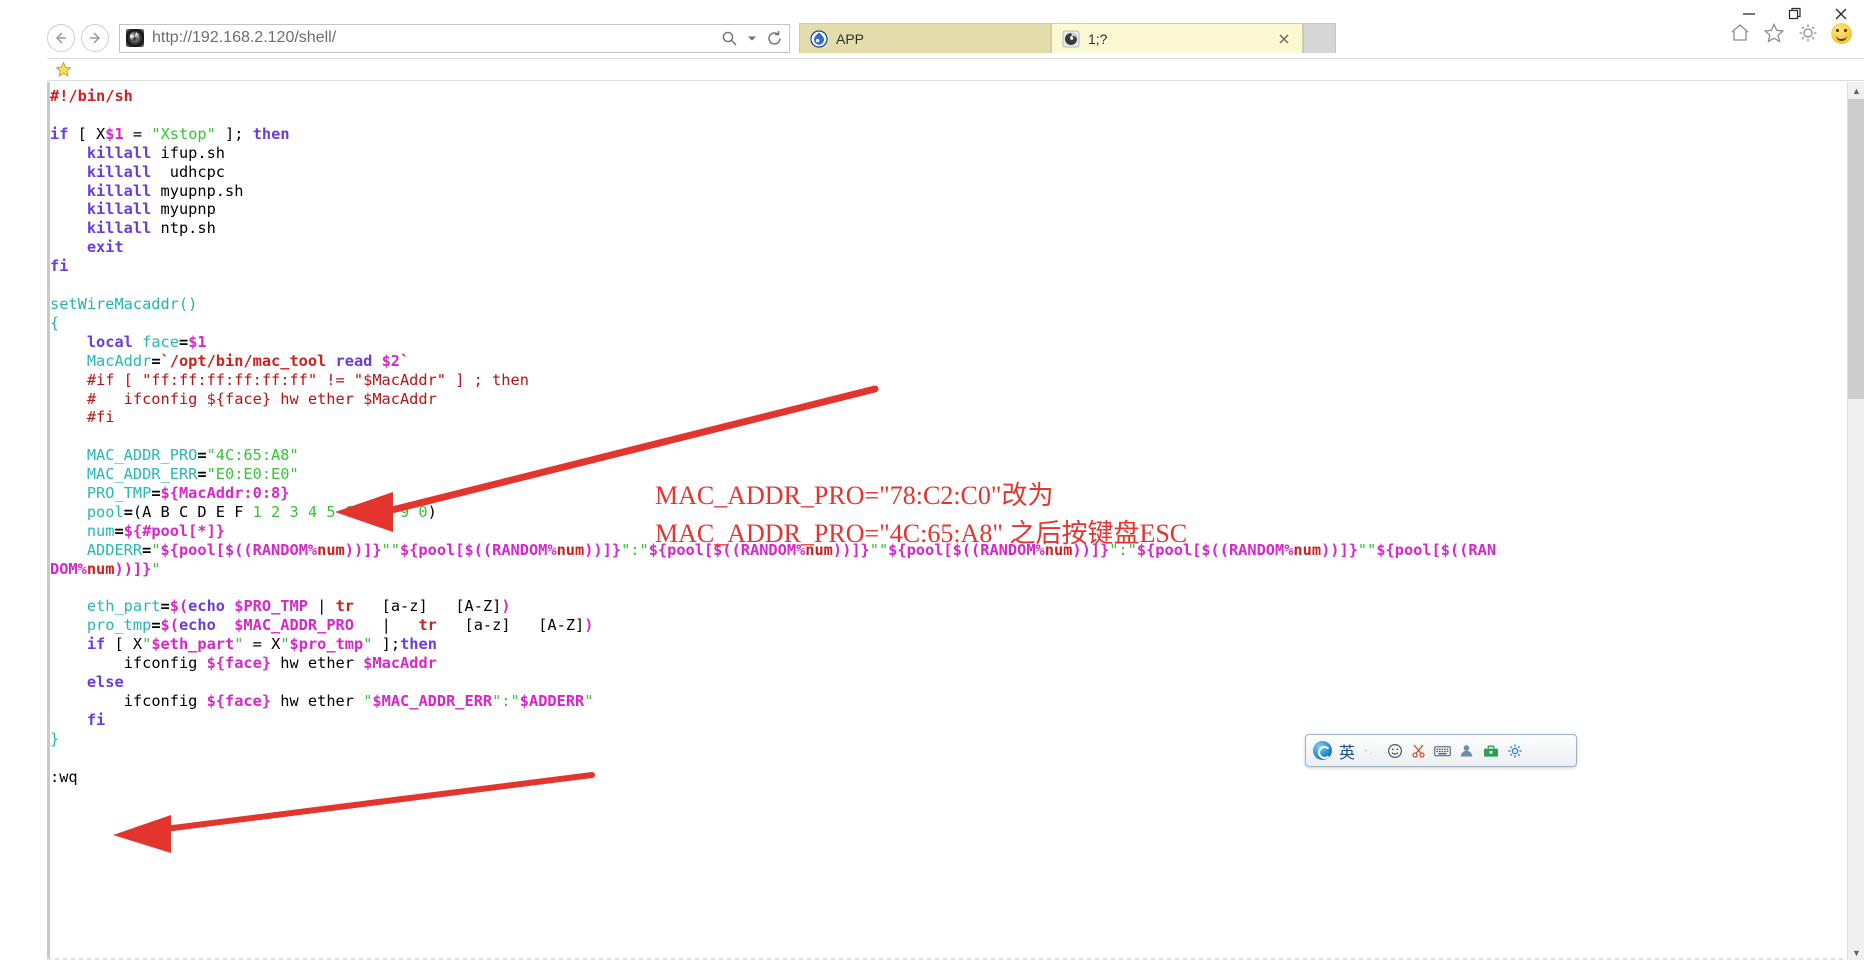 The height and width of the screenshot is (960, 1864). Describe the element at coordinates (1740, 33) in the screenshot. I see `home-icon` at that location.